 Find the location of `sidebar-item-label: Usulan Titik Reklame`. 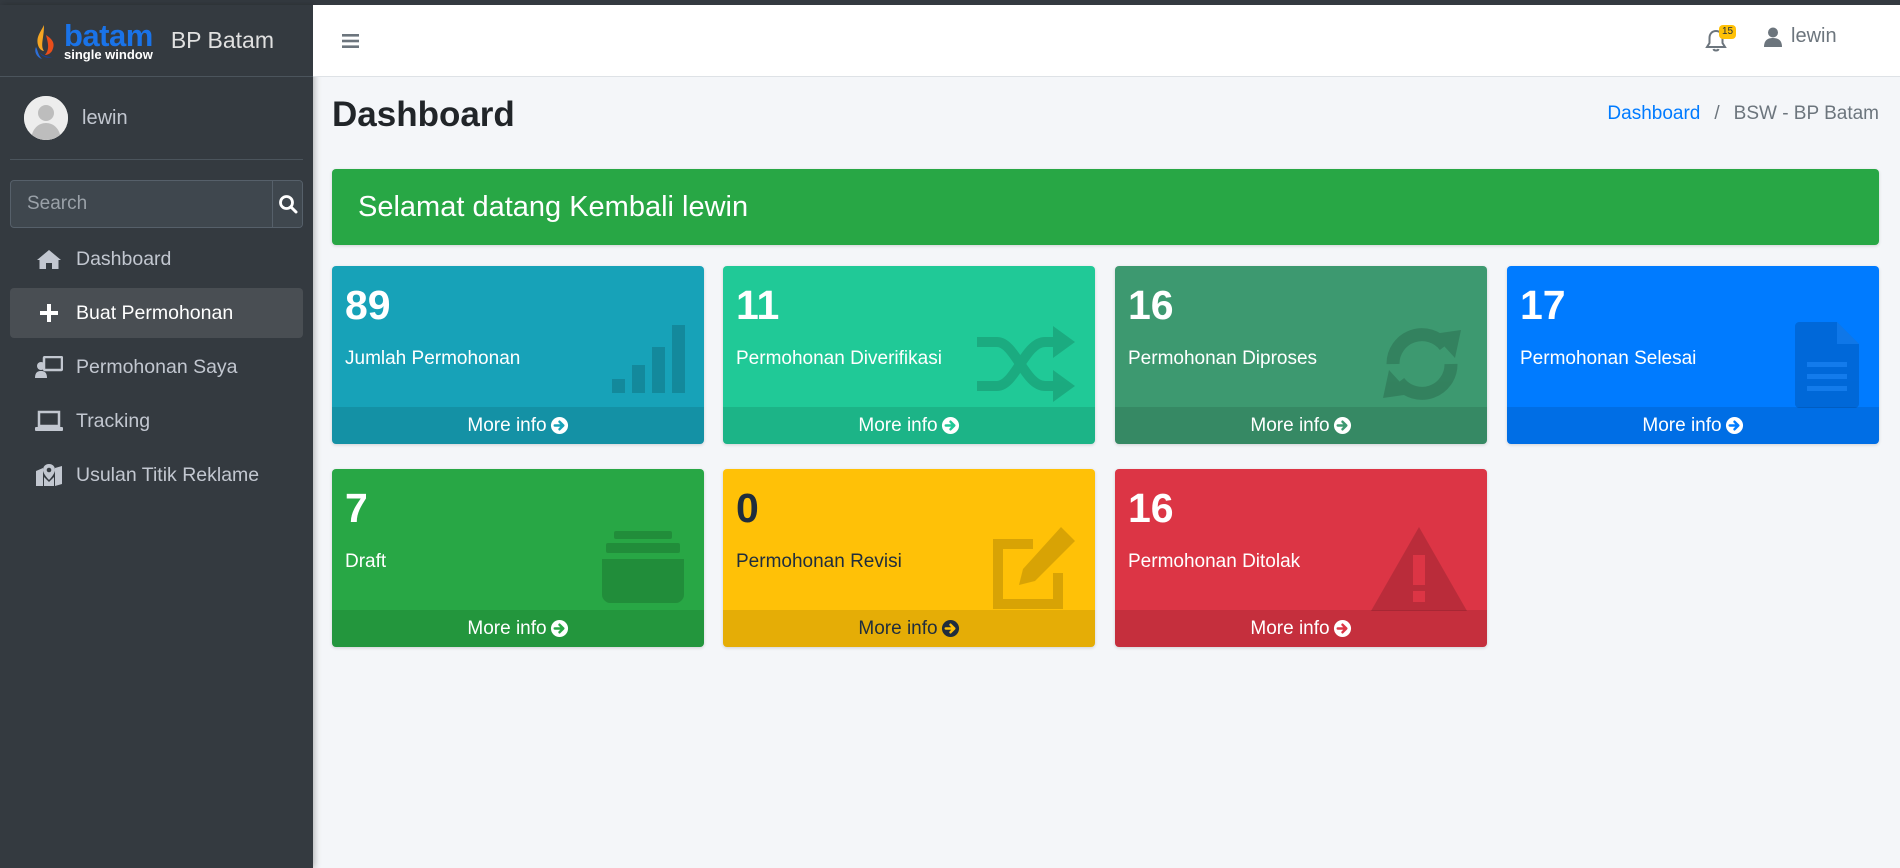

sidebar-item-label: Usulan Titik Reklame is located at coordinates (168, 474).